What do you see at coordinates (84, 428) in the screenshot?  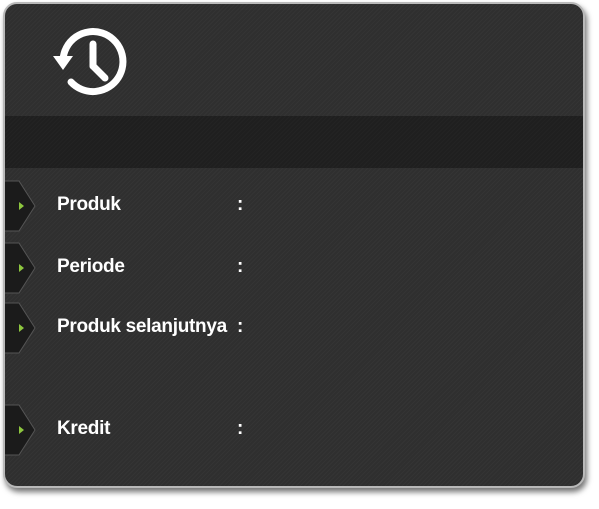 I see `field-label-kredit: Kredit` at bounding box center [84, 428].